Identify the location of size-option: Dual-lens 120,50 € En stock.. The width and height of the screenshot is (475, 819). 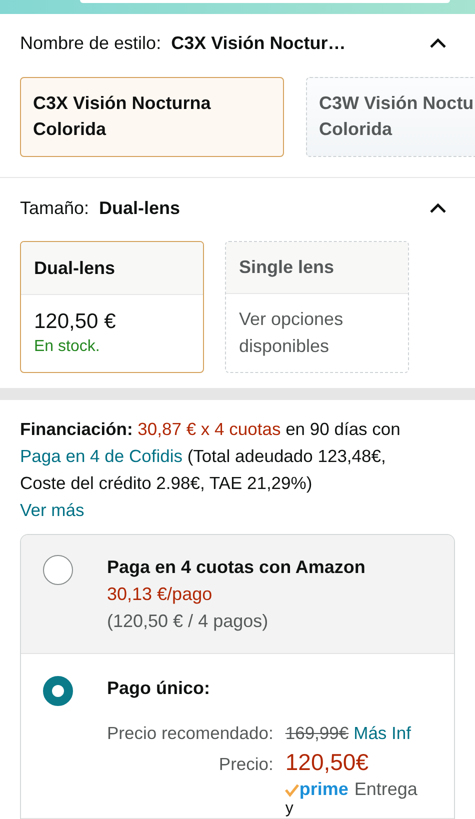
(112, 307).